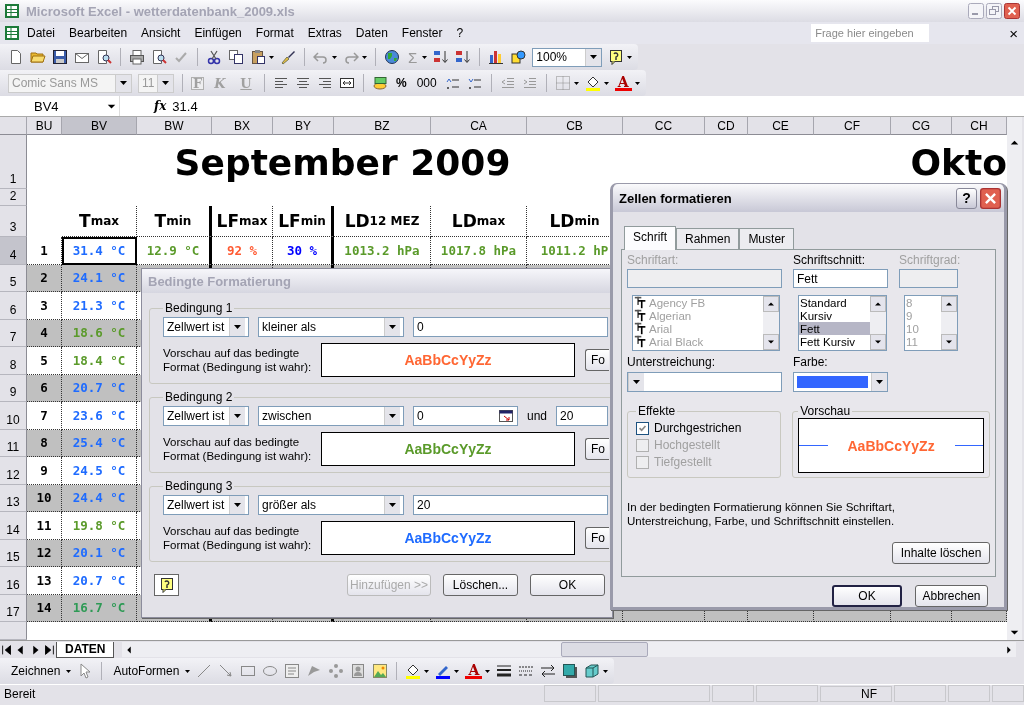 Image resolution: width=1024 pixels, height=705 pixels. Describe the element at coordinates (281, 83) in the screenshot. I see `align-left-icon` at that location.